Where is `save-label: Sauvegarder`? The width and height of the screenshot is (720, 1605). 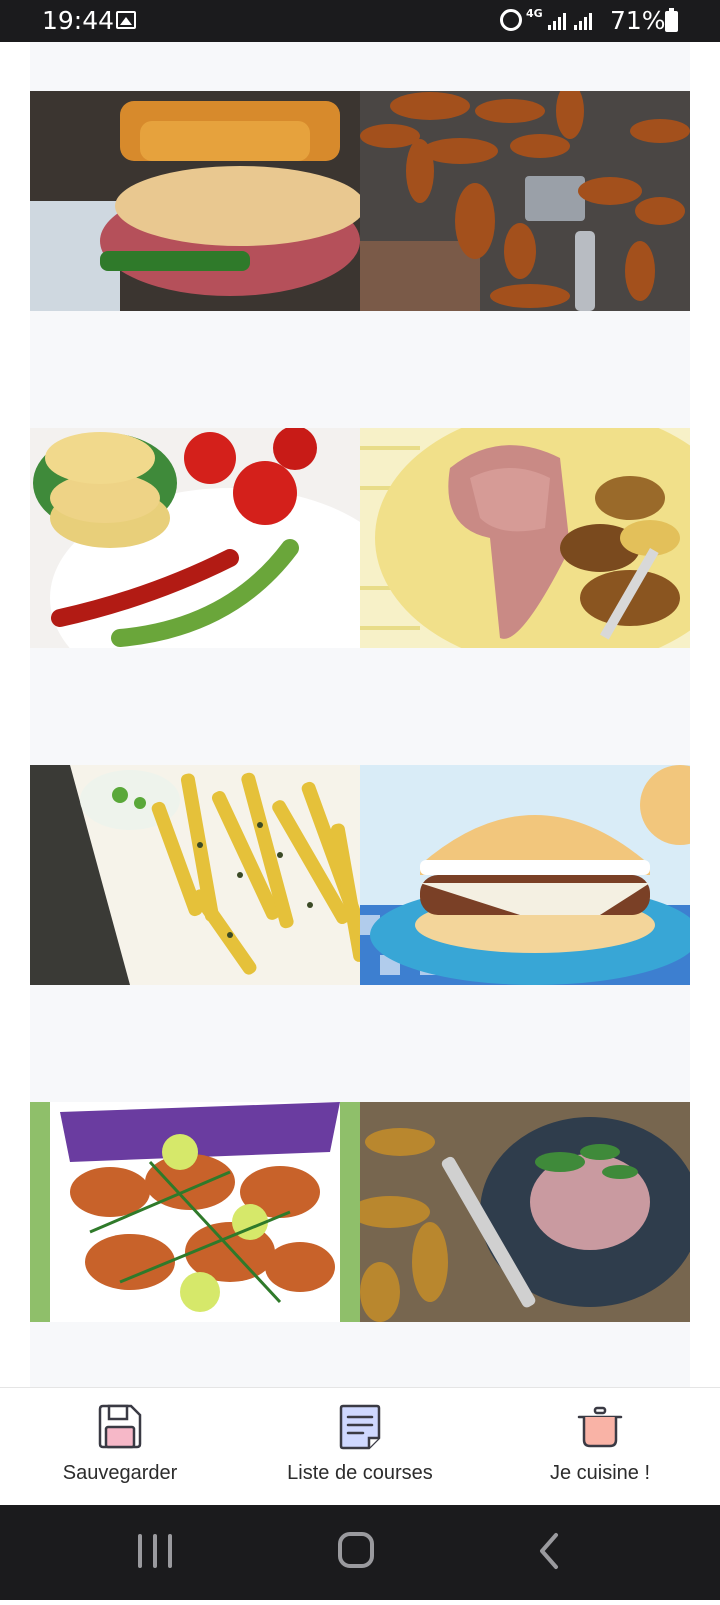 save-label: Sauvegarder is located at coordinates (120, 1473).